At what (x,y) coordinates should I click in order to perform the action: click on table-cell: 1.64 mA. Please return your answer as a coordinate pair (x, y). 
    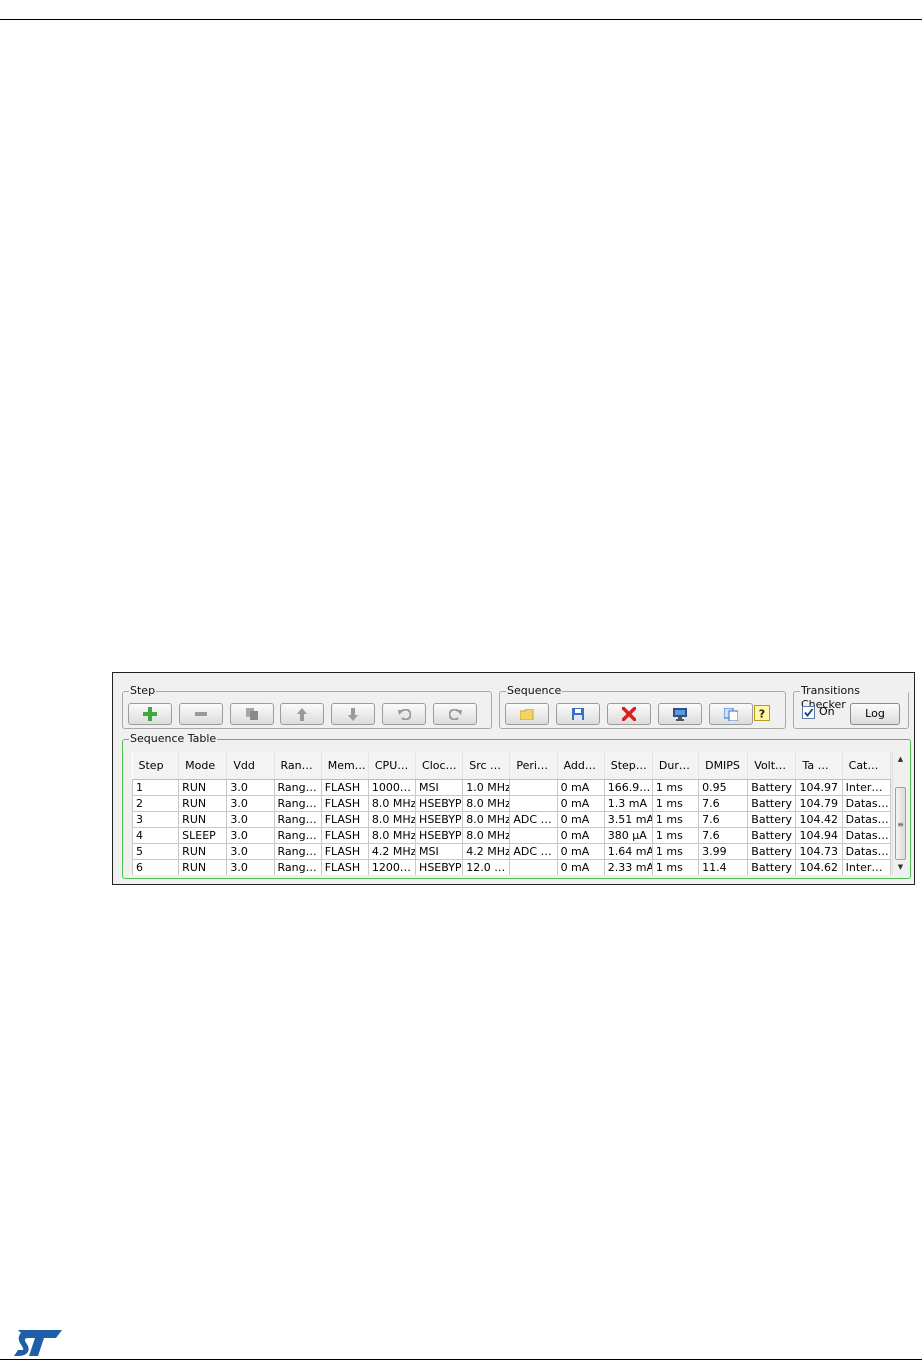
    Looking at the image, I should click on (628, 851).